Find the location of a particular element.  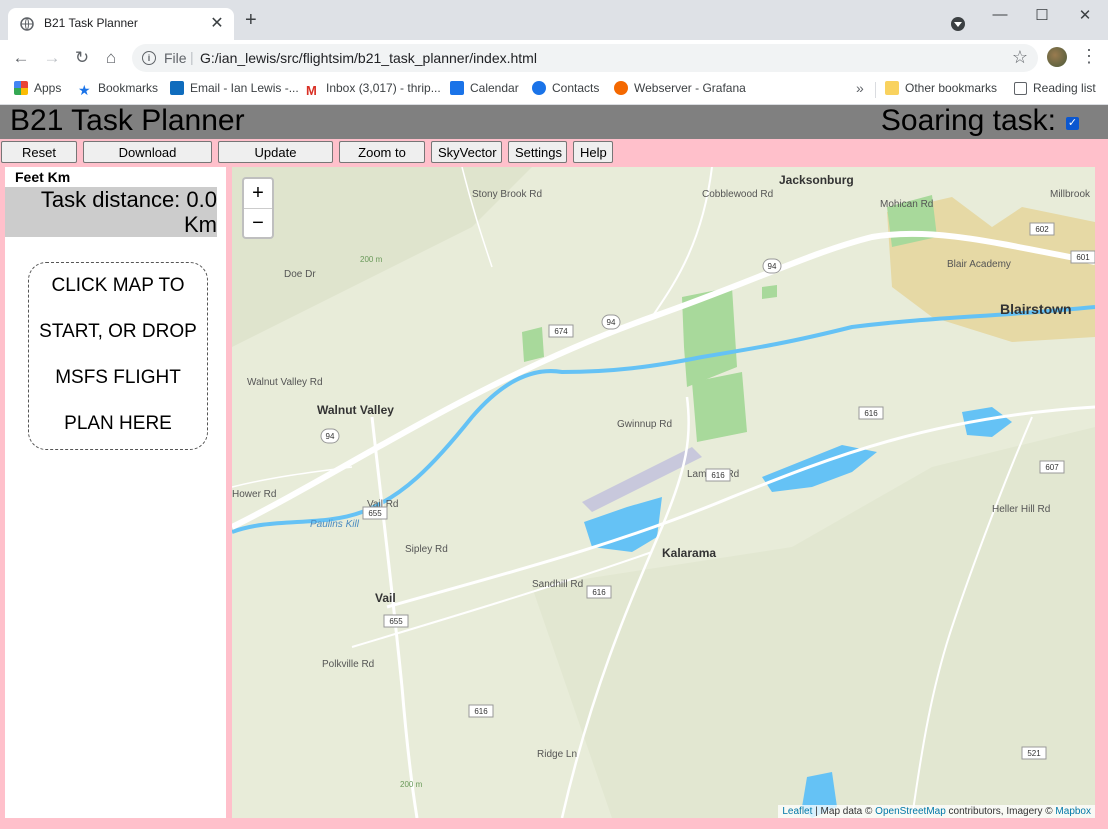

road-hower: Hower Rd is located at coordinates (254, 494).